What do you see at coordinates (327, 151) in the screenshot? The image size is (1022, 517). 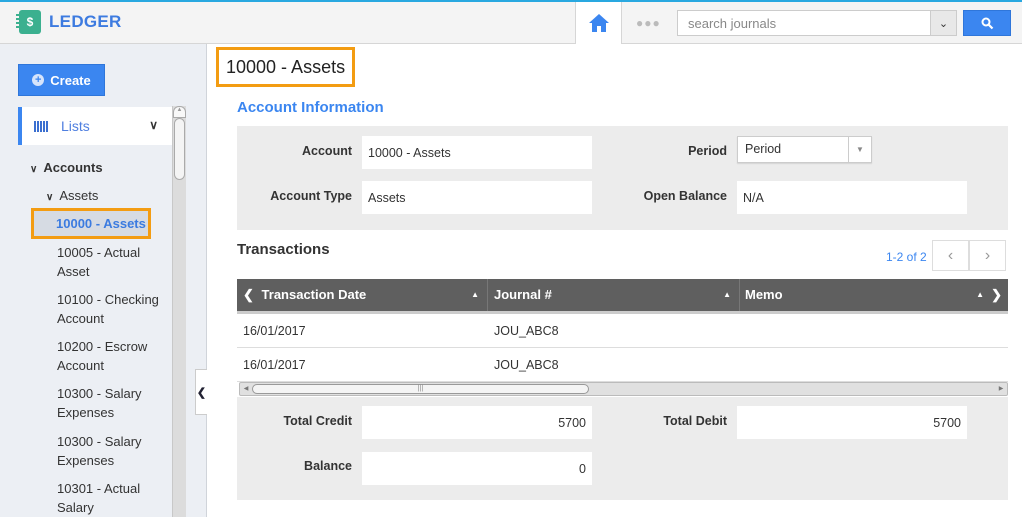 I see `account-label: Account` at bounding box center [327, 151].